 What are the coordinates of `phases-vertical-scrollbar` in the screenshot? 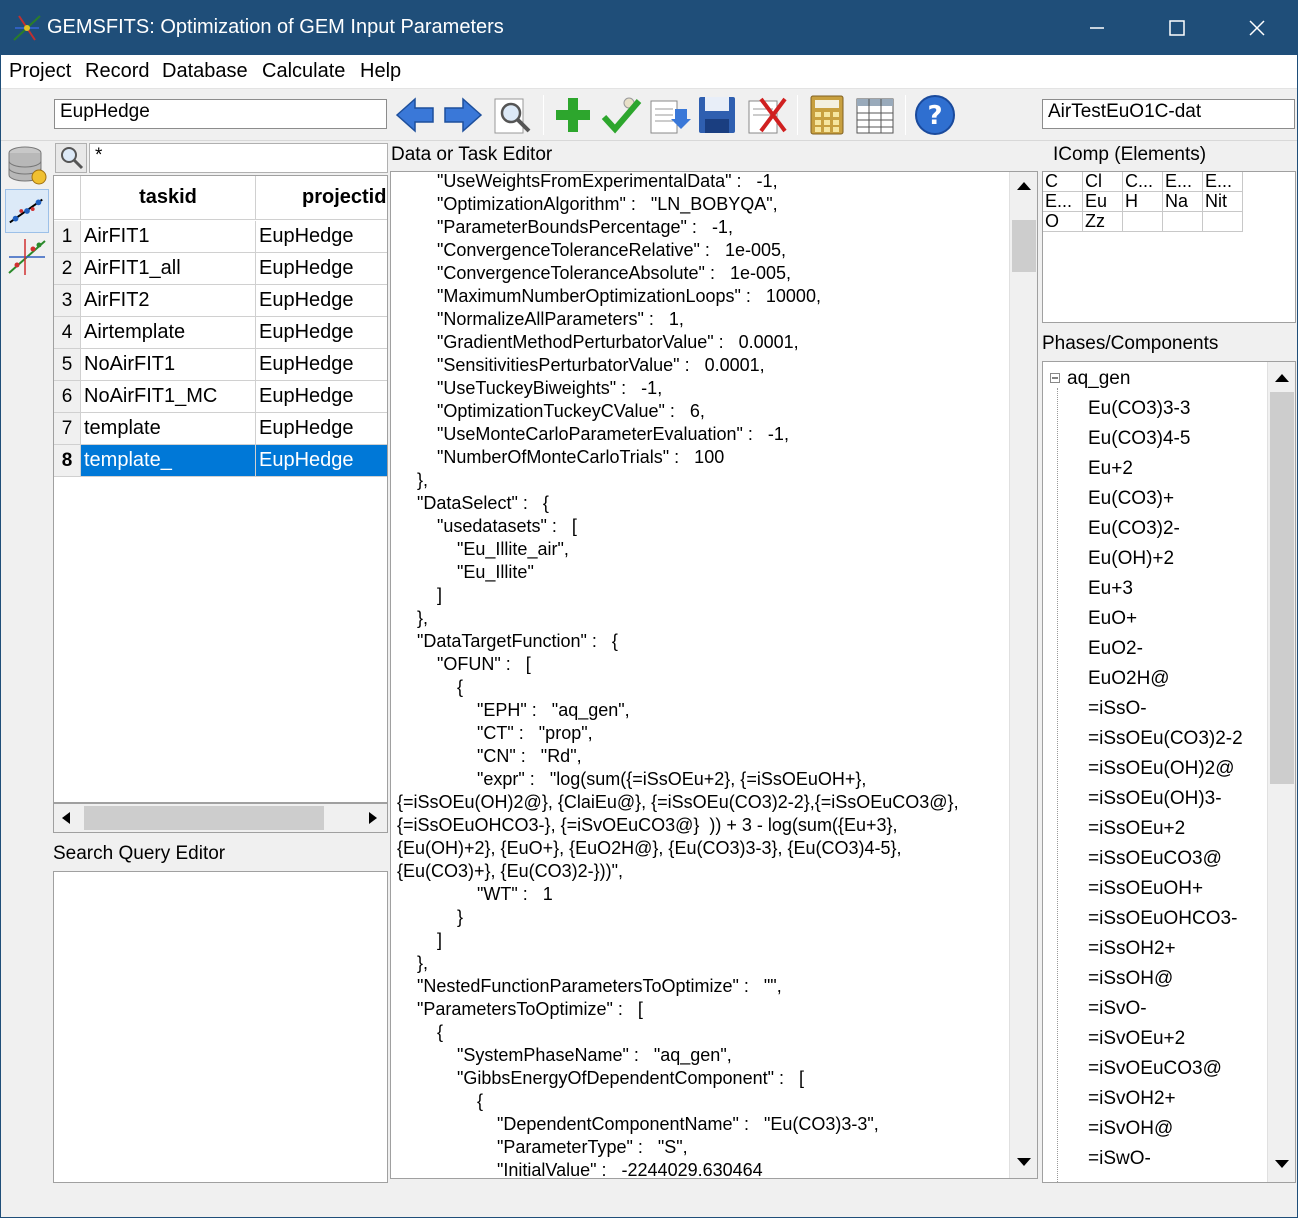 It's located at (1281, 772).